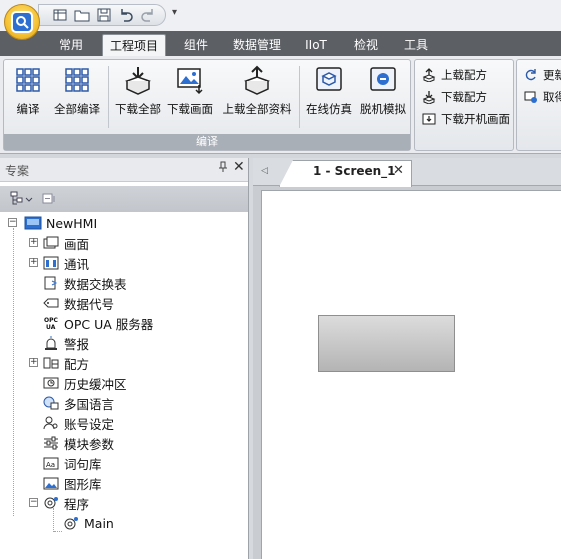 The image size is (561, 559). I want to click on hmi-button-object, so click(386, 343).